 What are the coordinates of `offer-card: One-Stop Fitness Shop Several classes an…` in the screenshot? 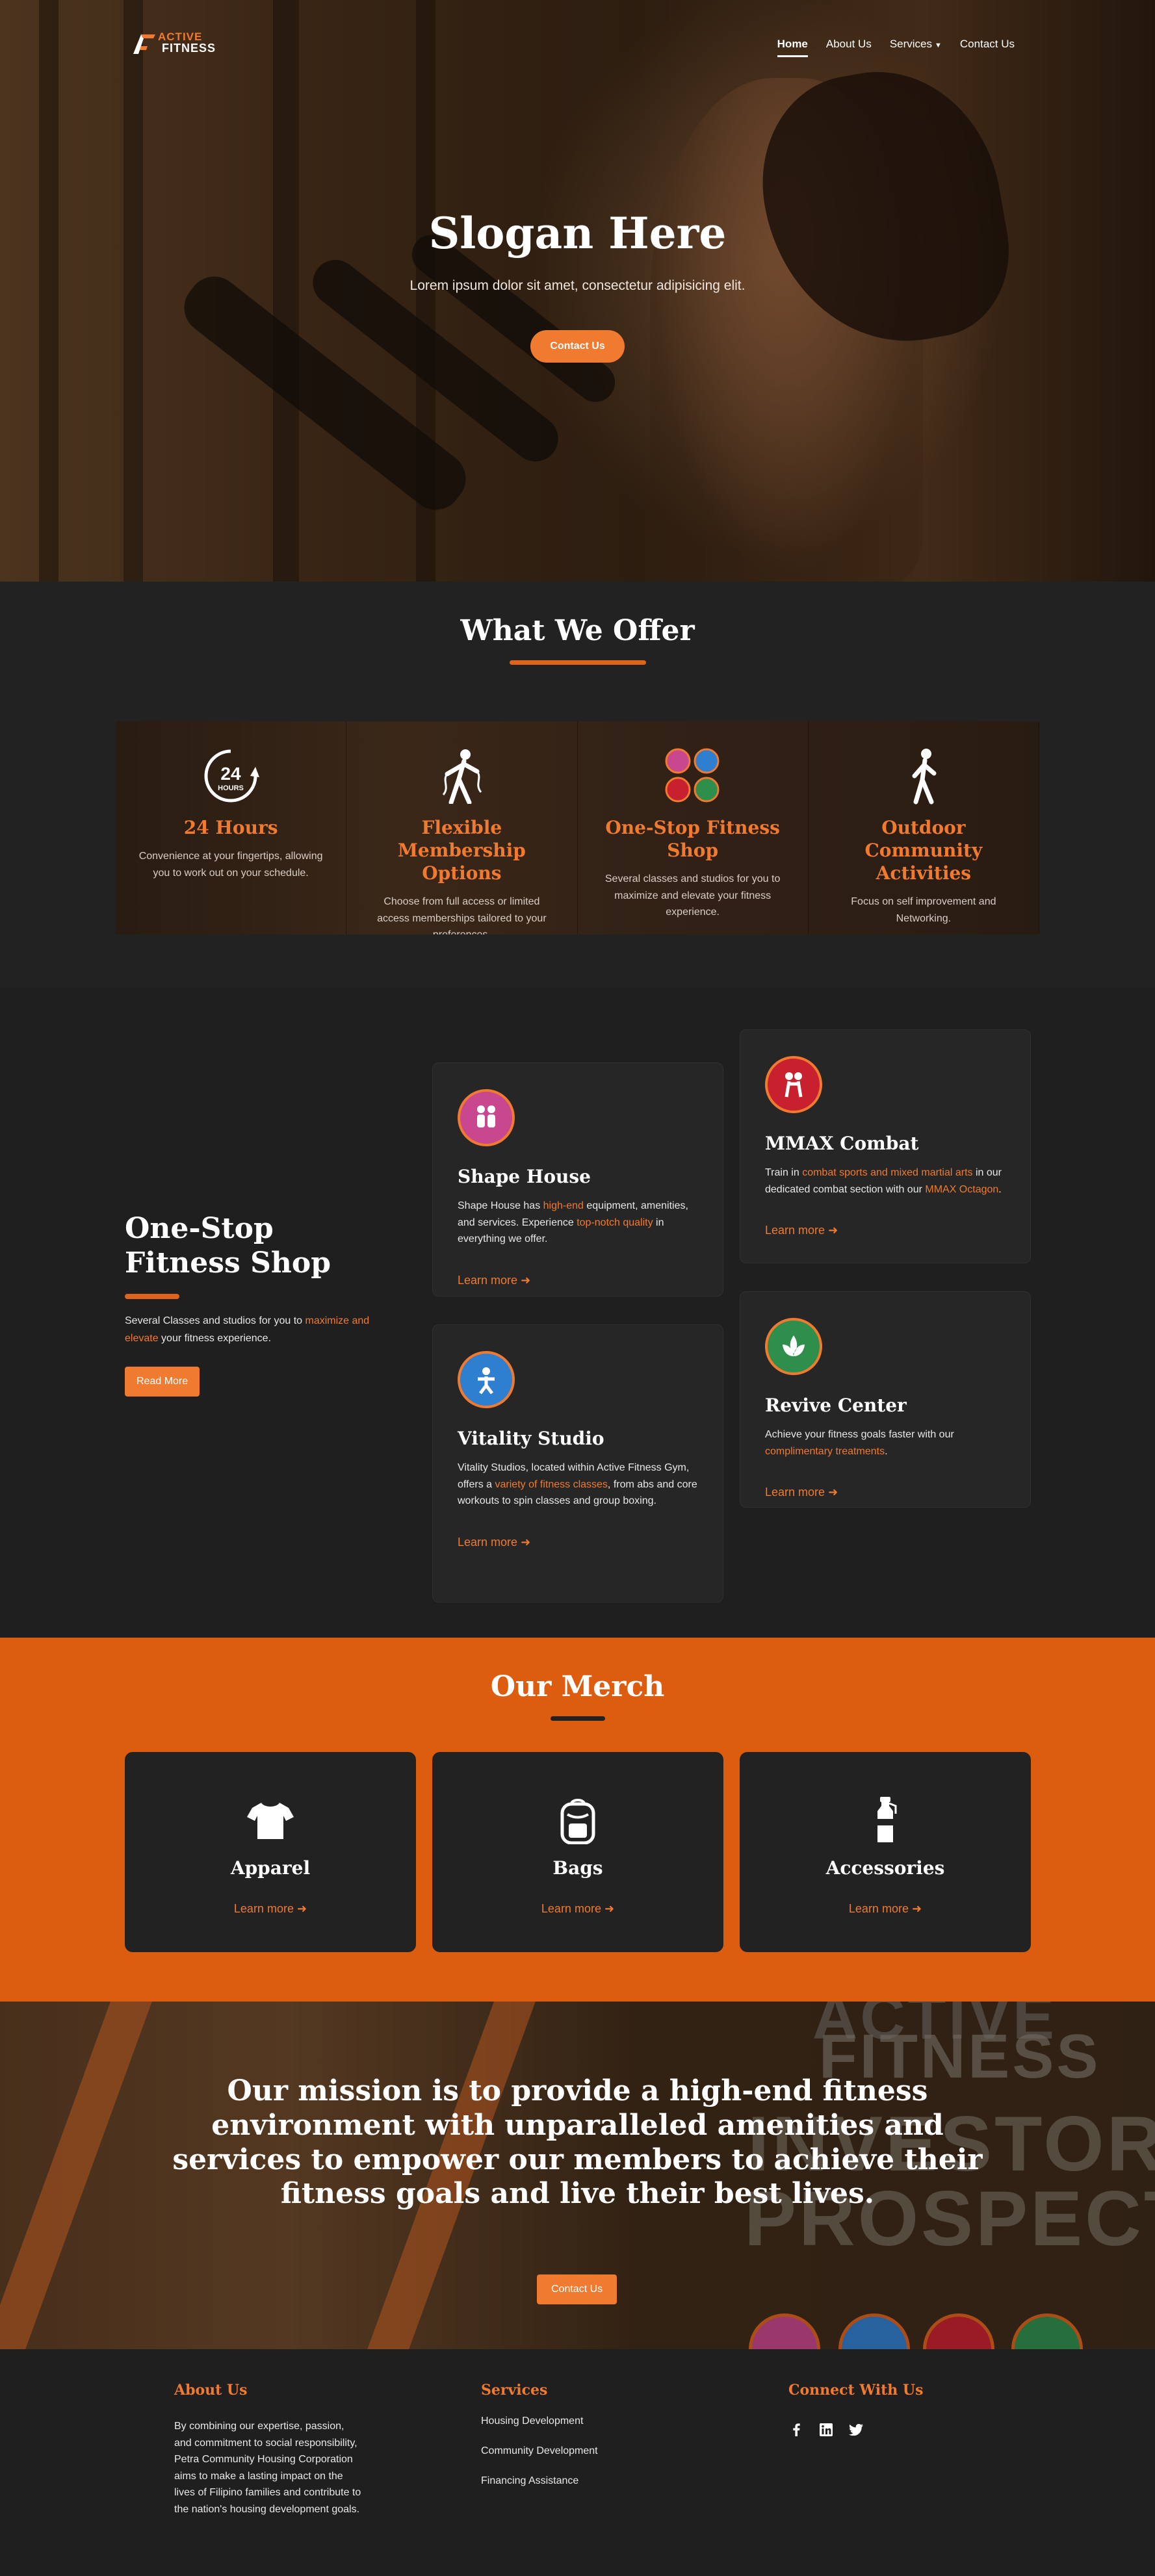 It's located at (693, 827).